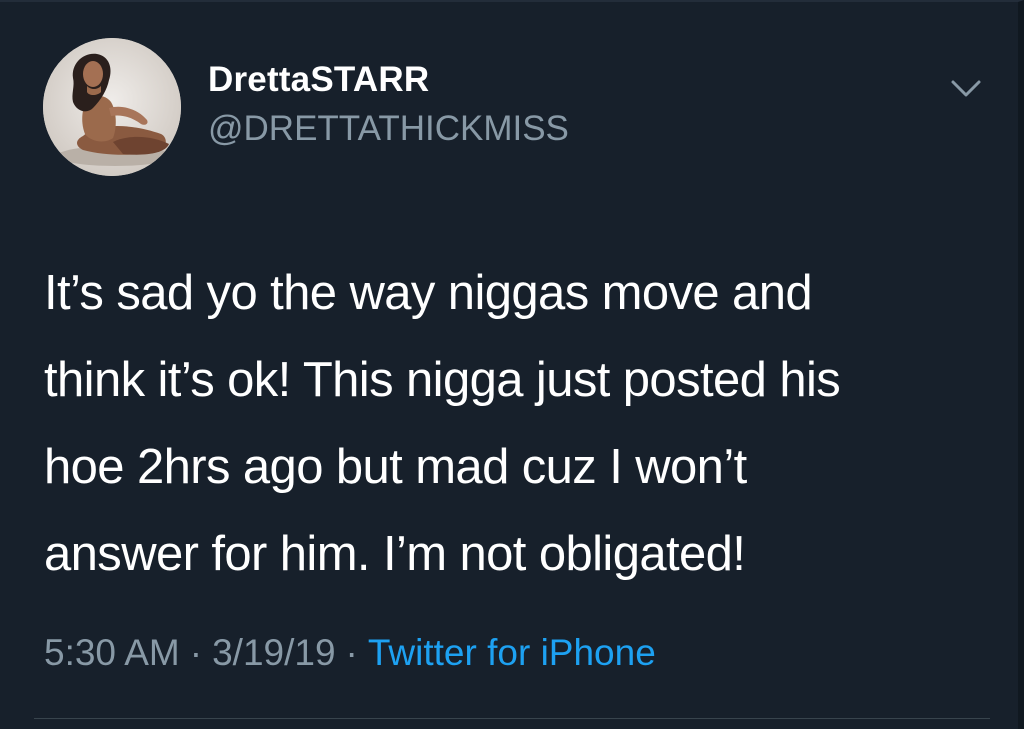 The width and height of the screenshot is (1024, 729). What do you see at coordinates (512, 718) in the screenshot?
I see `divider` at bounding box center [512, 718].